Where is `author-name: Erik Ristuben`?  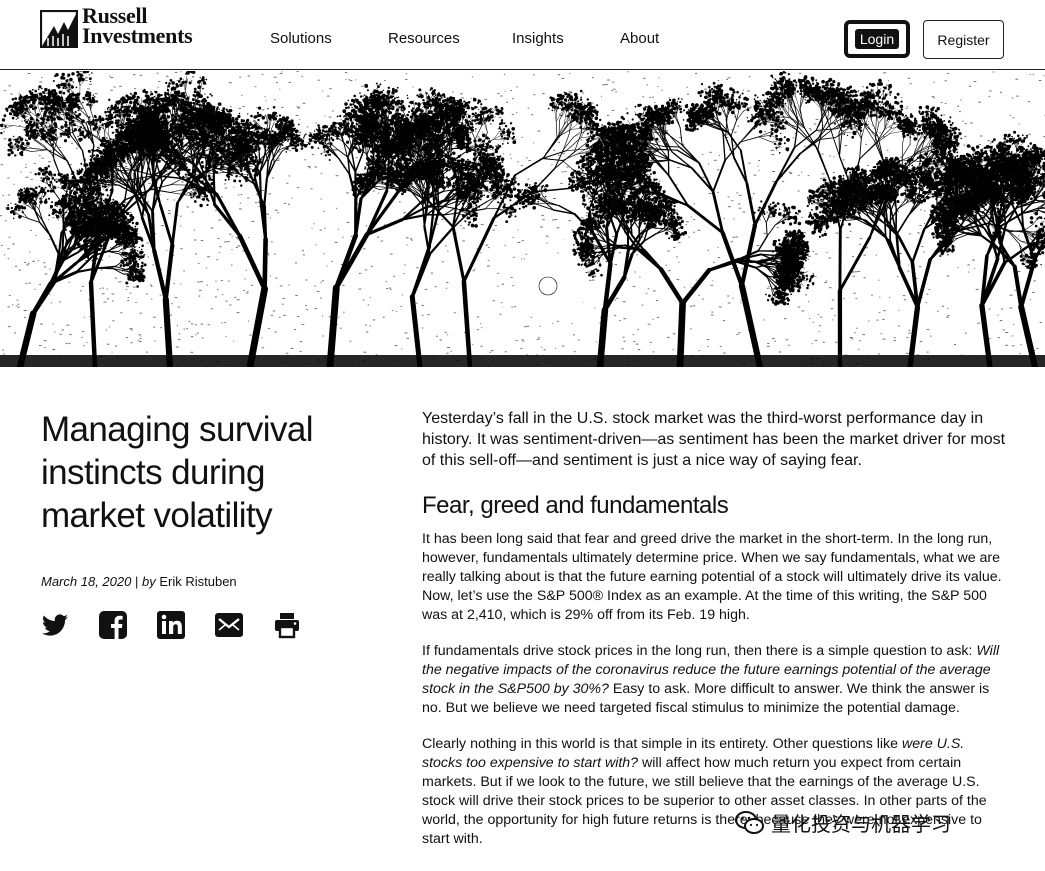
author-name: Erik Ristuben is located at coordinates (197, 581).